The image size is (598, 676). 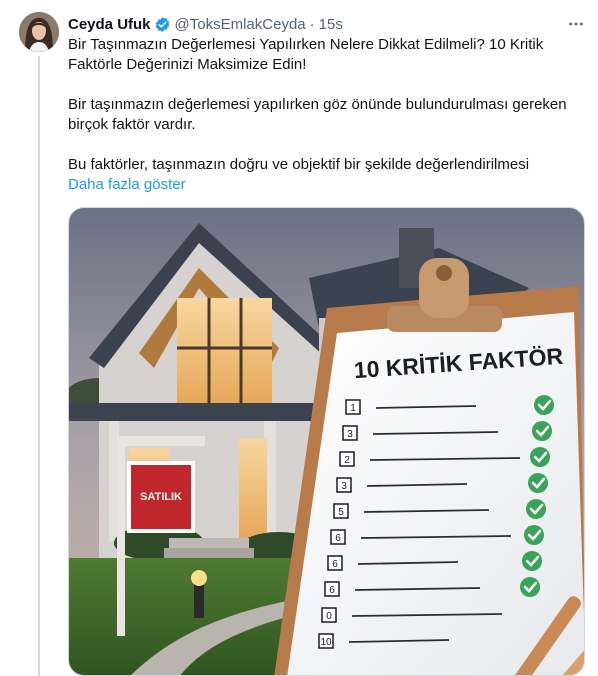 What do you see at coordinates (162, 24) in the screenshot?
I see `verified-badge-icon` at bounding box center [162, 24].